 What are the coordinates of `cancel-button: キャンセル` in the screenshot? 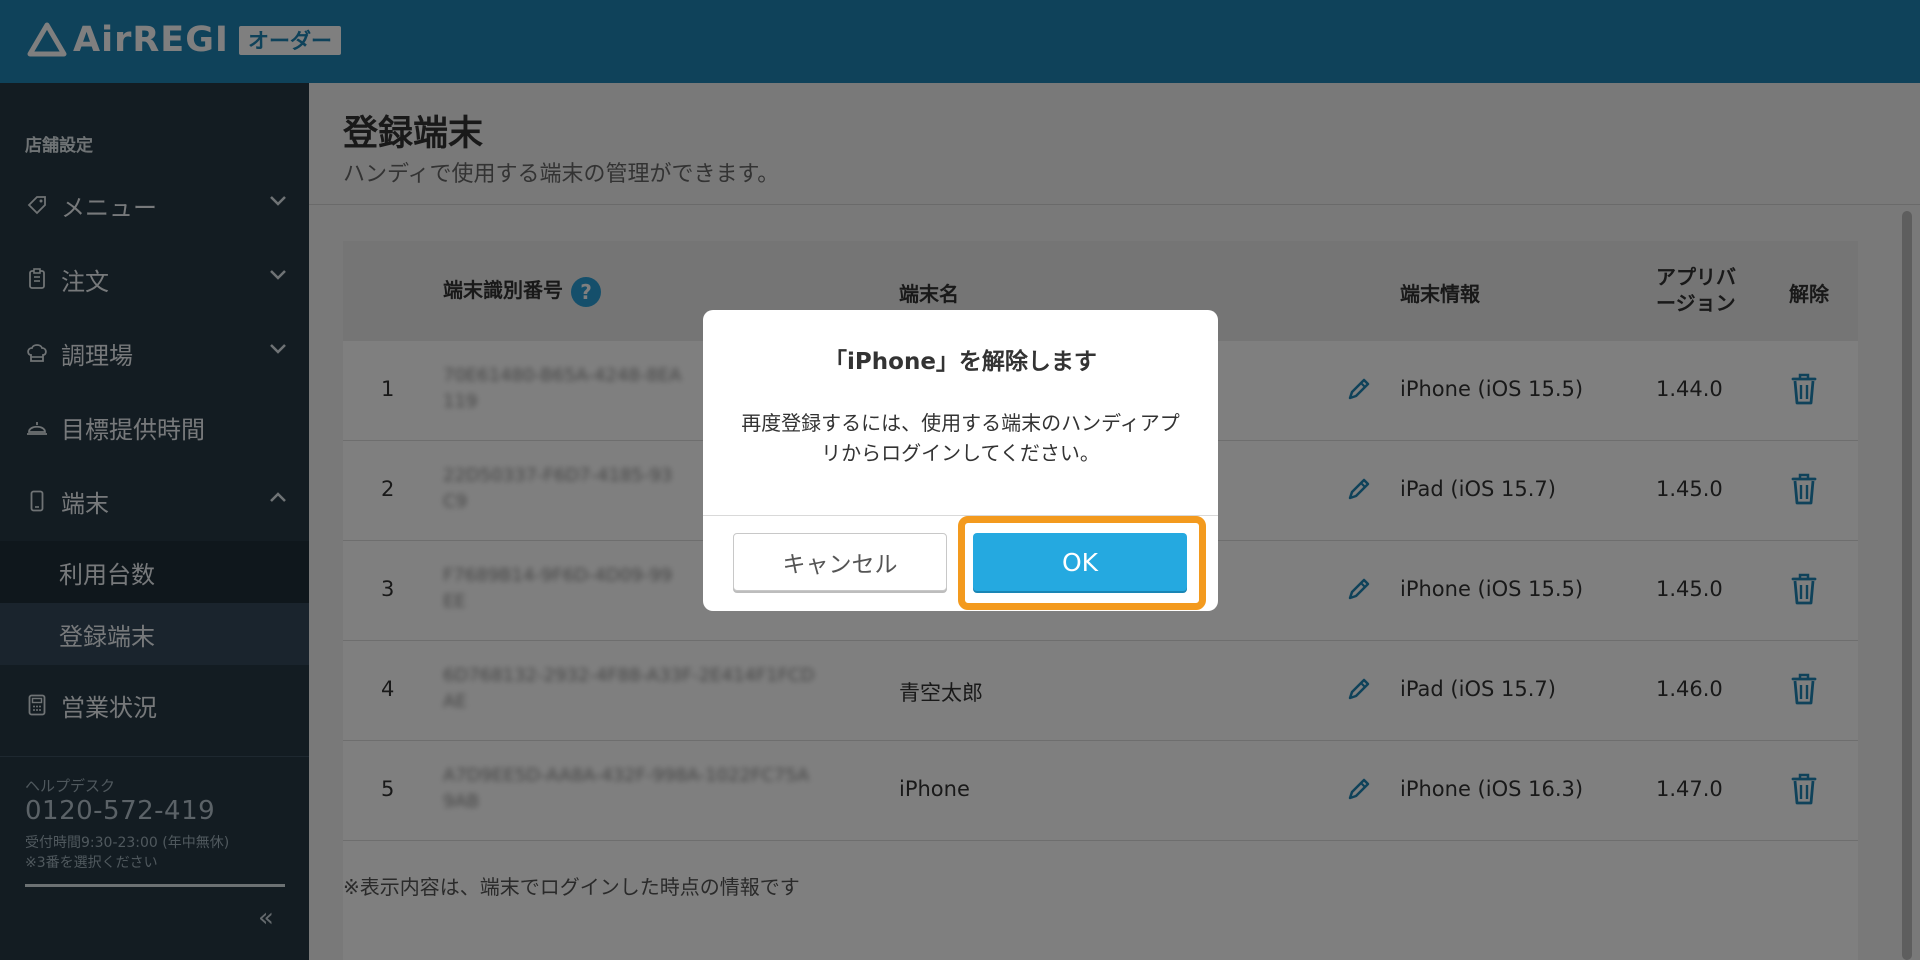 It's located at (840, 562).